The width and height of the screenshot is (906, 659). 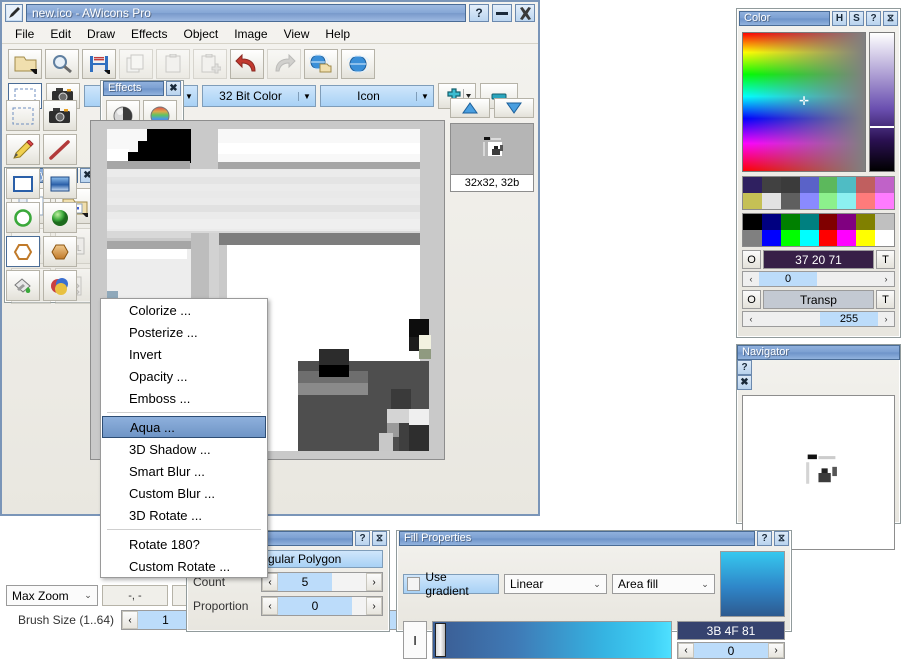 What do you see at coordinates (751, 319) in the screenshot?
I see `bg-slider-left-arrow: ‹` at bounding box center [751, 319].